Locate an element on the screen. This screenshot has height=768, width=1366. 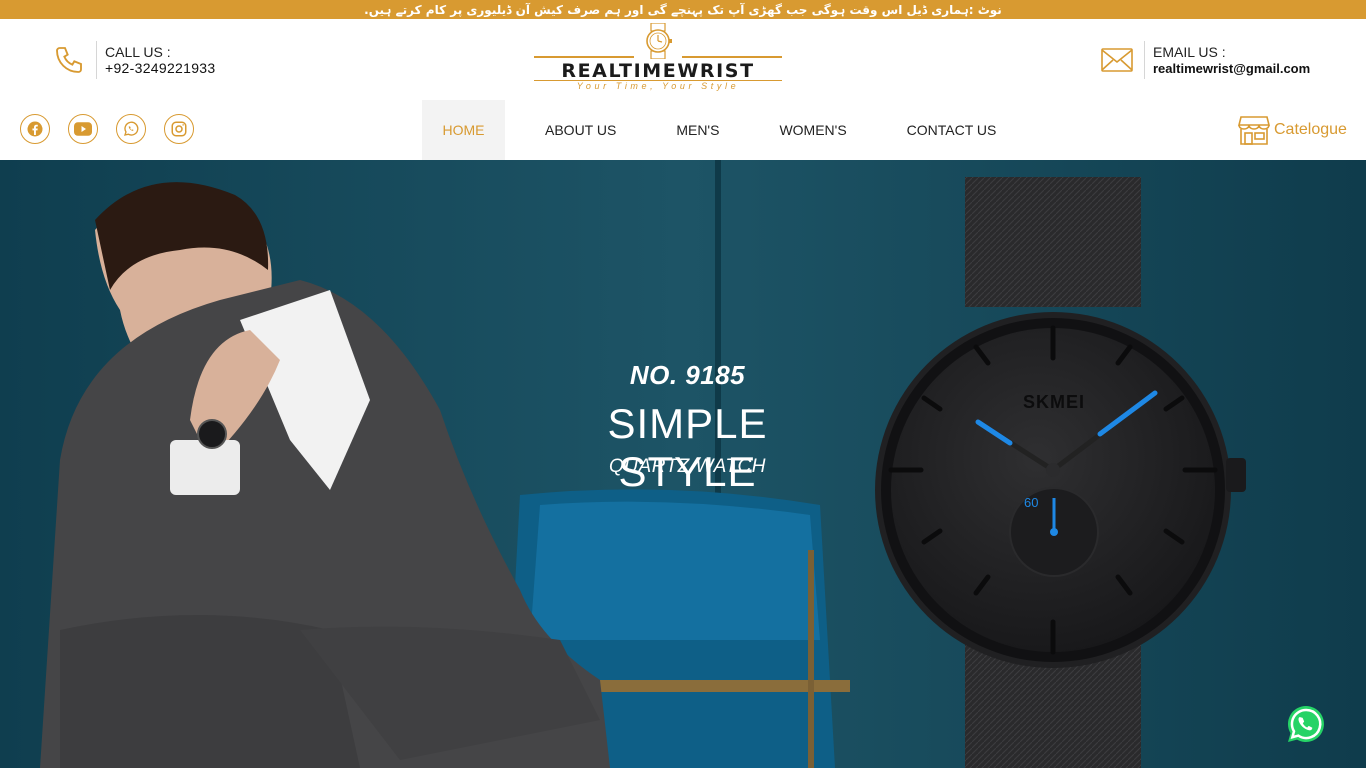
site-logo: REALTIMEWRIST Your Time, Your Style is located at coordinates (658, 59).